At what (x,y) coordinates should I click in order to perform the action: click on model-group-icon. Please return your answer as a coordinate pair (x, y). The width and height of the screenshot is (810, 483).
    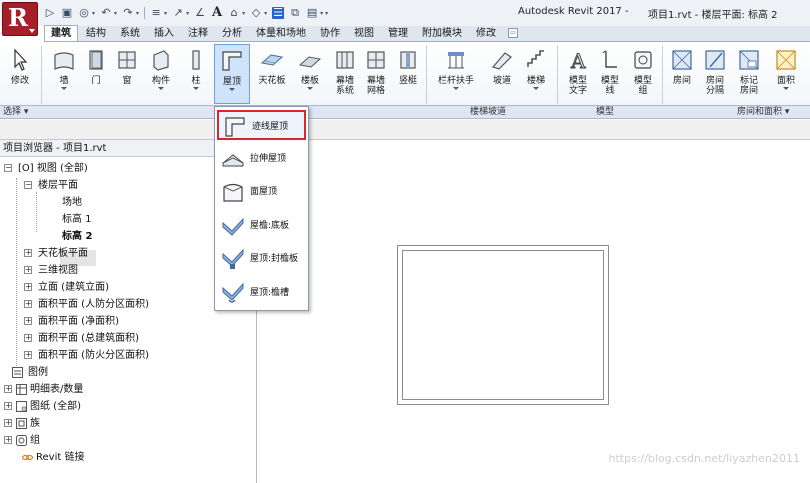
    Looking at the image, I should click on (643, 60).